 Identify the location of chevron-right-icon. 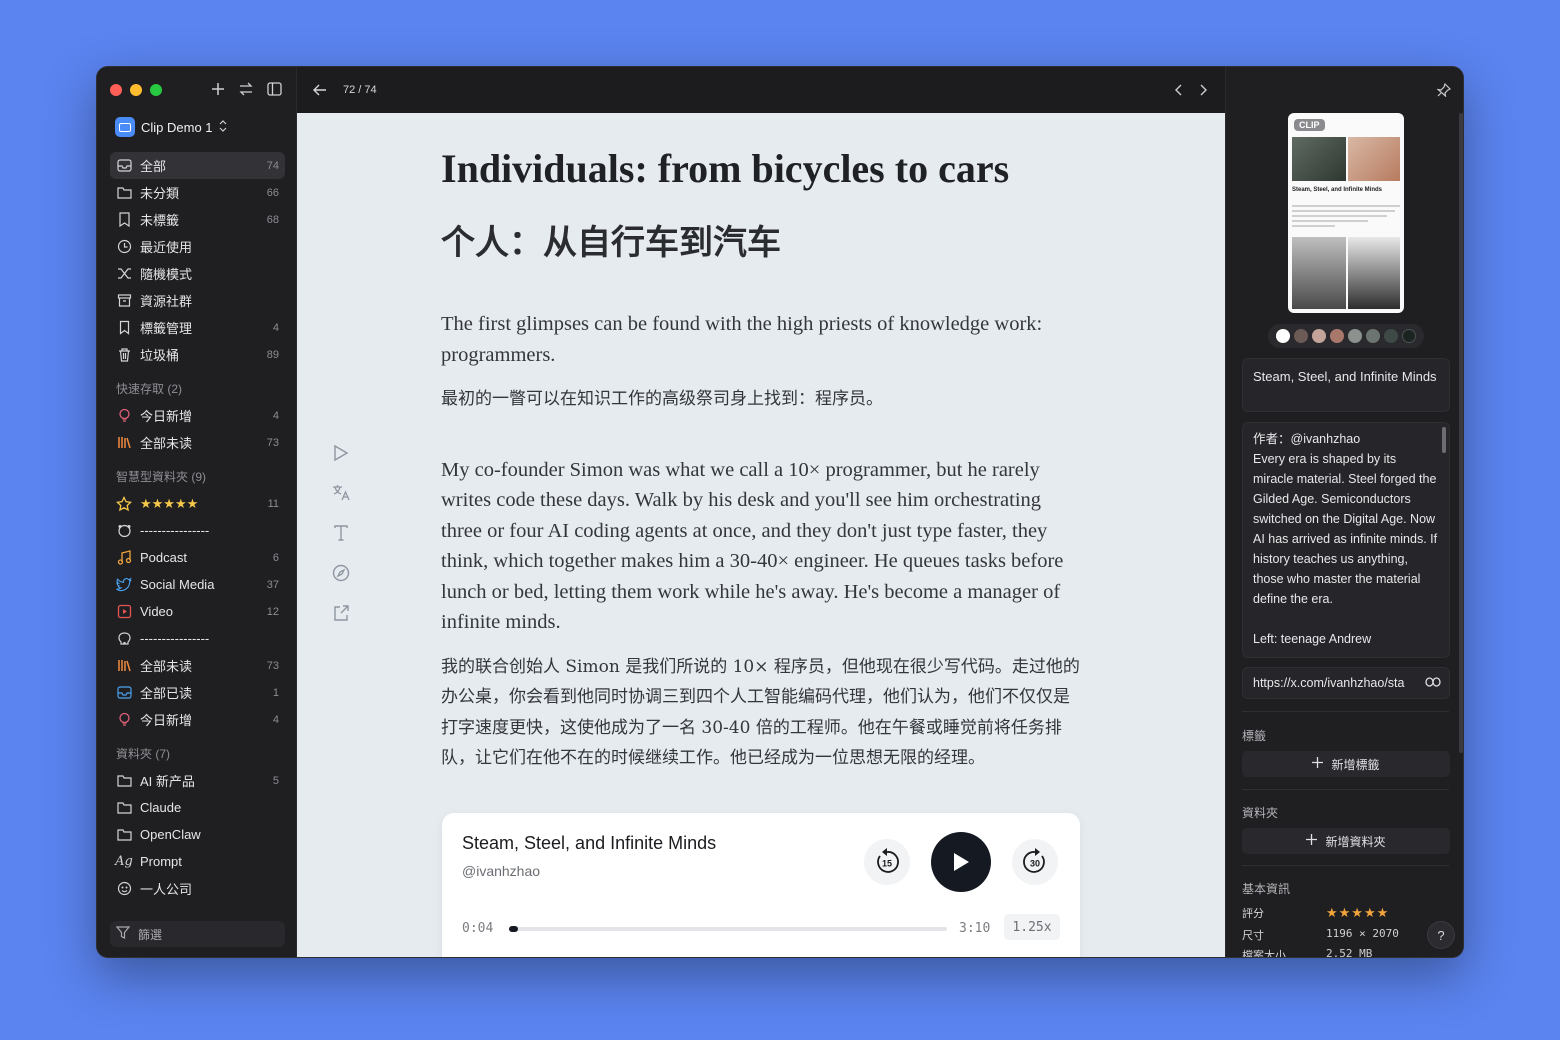
(1204, 90).